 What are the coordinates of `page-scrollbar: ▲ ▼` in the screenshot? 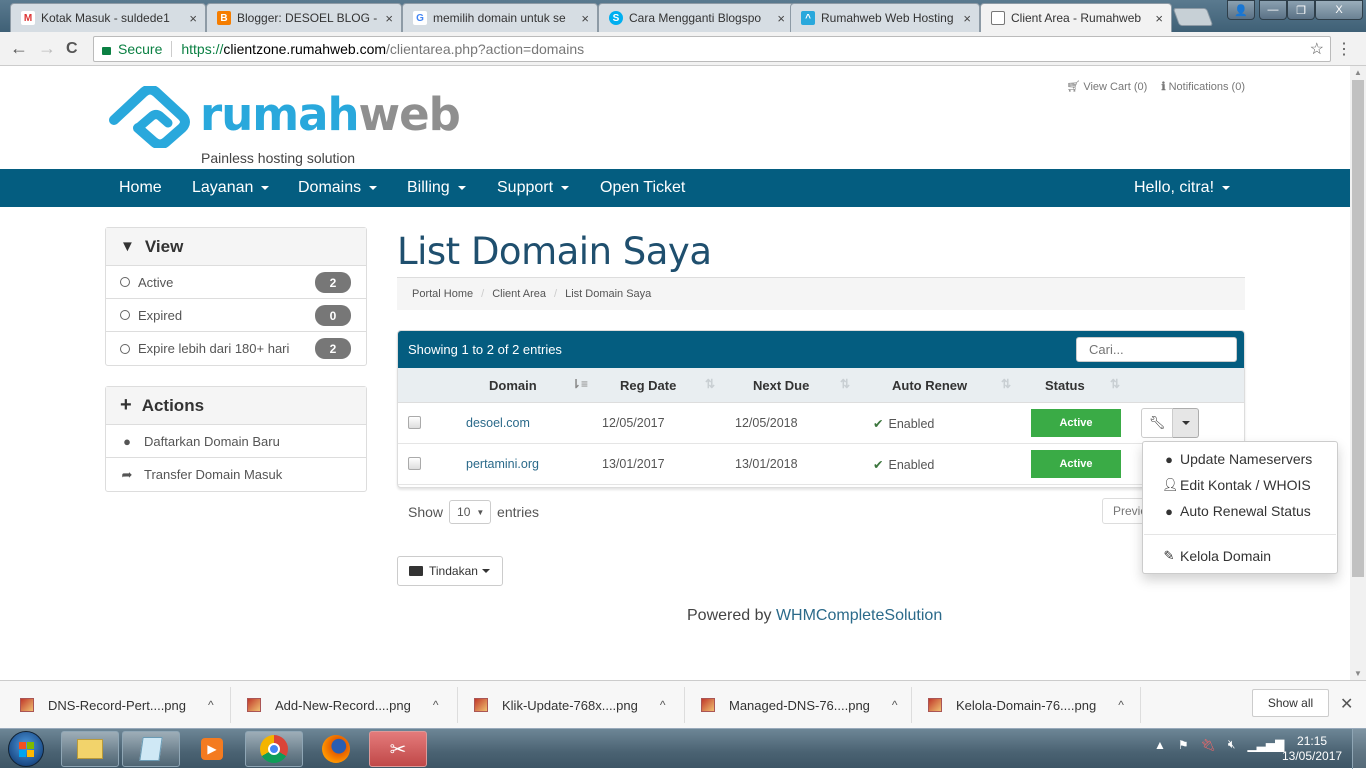 It's located at (1358, 373).